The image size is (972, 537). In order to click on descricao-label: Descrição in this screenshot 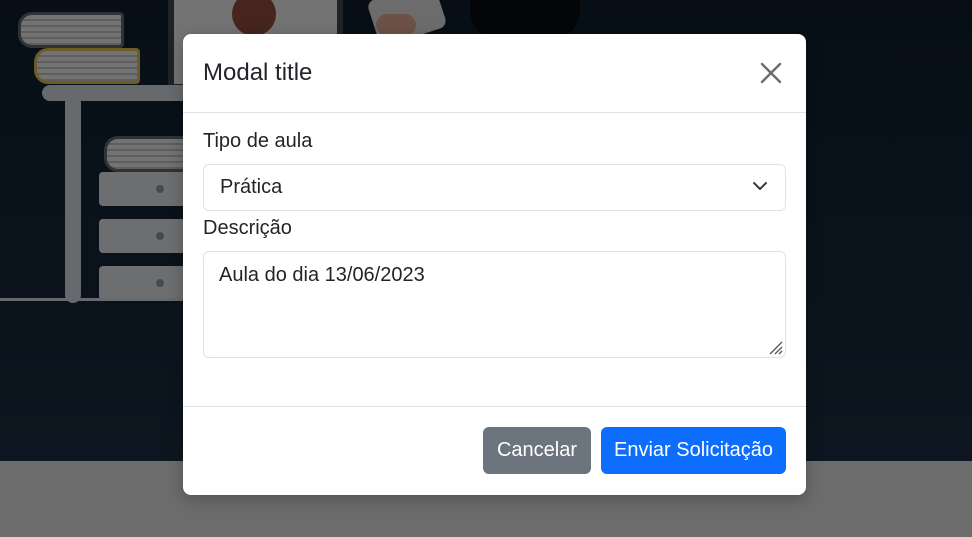, I will do `click(247, 228)`.